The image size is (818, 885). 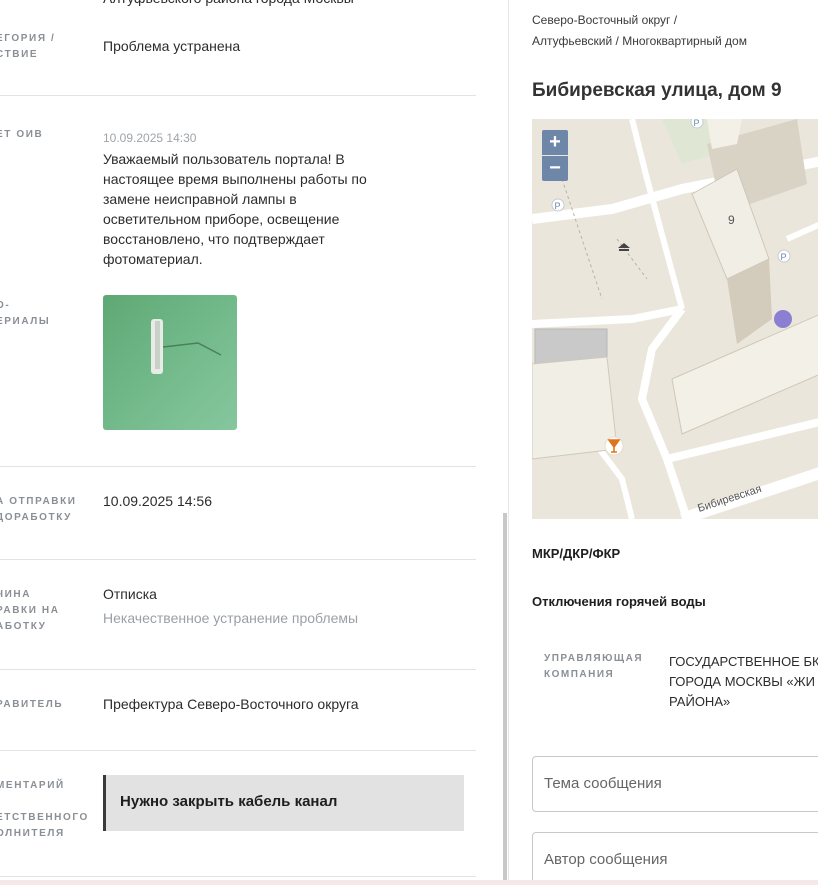 What do you see at coordinates (25, 321) in the screenshot?
I see `photo-label-line: ЕРИАЛЫ` at bounding box center [25, 321].